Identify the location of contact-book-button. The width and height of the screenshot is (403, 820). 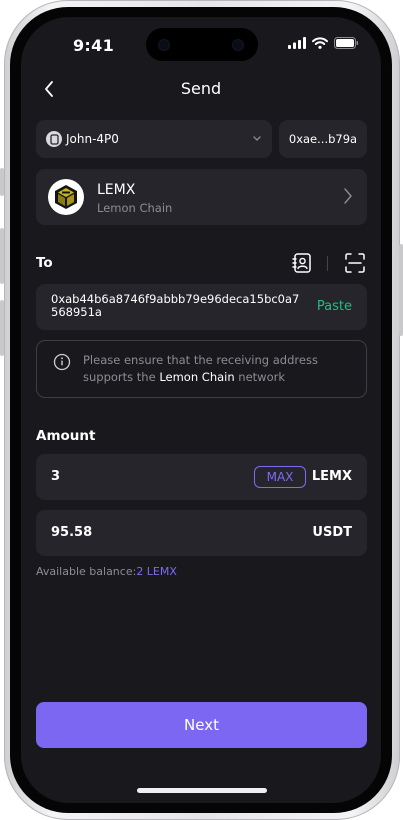
(302, 263).